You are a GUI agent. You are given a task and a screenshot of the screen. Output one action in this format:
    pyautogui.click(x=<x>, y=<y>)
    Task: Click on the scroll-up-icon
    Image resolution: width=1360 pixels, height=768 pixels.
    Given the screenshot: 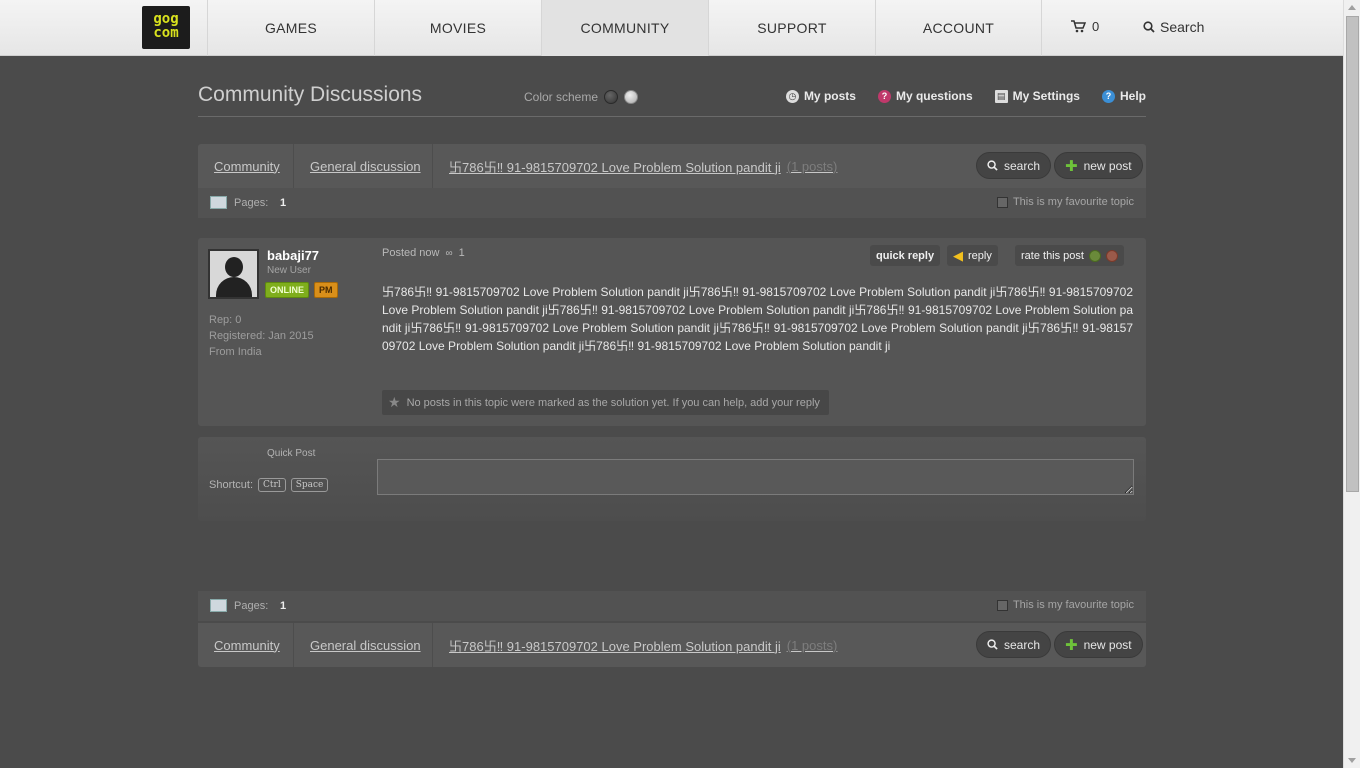 What is the action you would take?
    pyautogui.click(x=1352, y=7)
    